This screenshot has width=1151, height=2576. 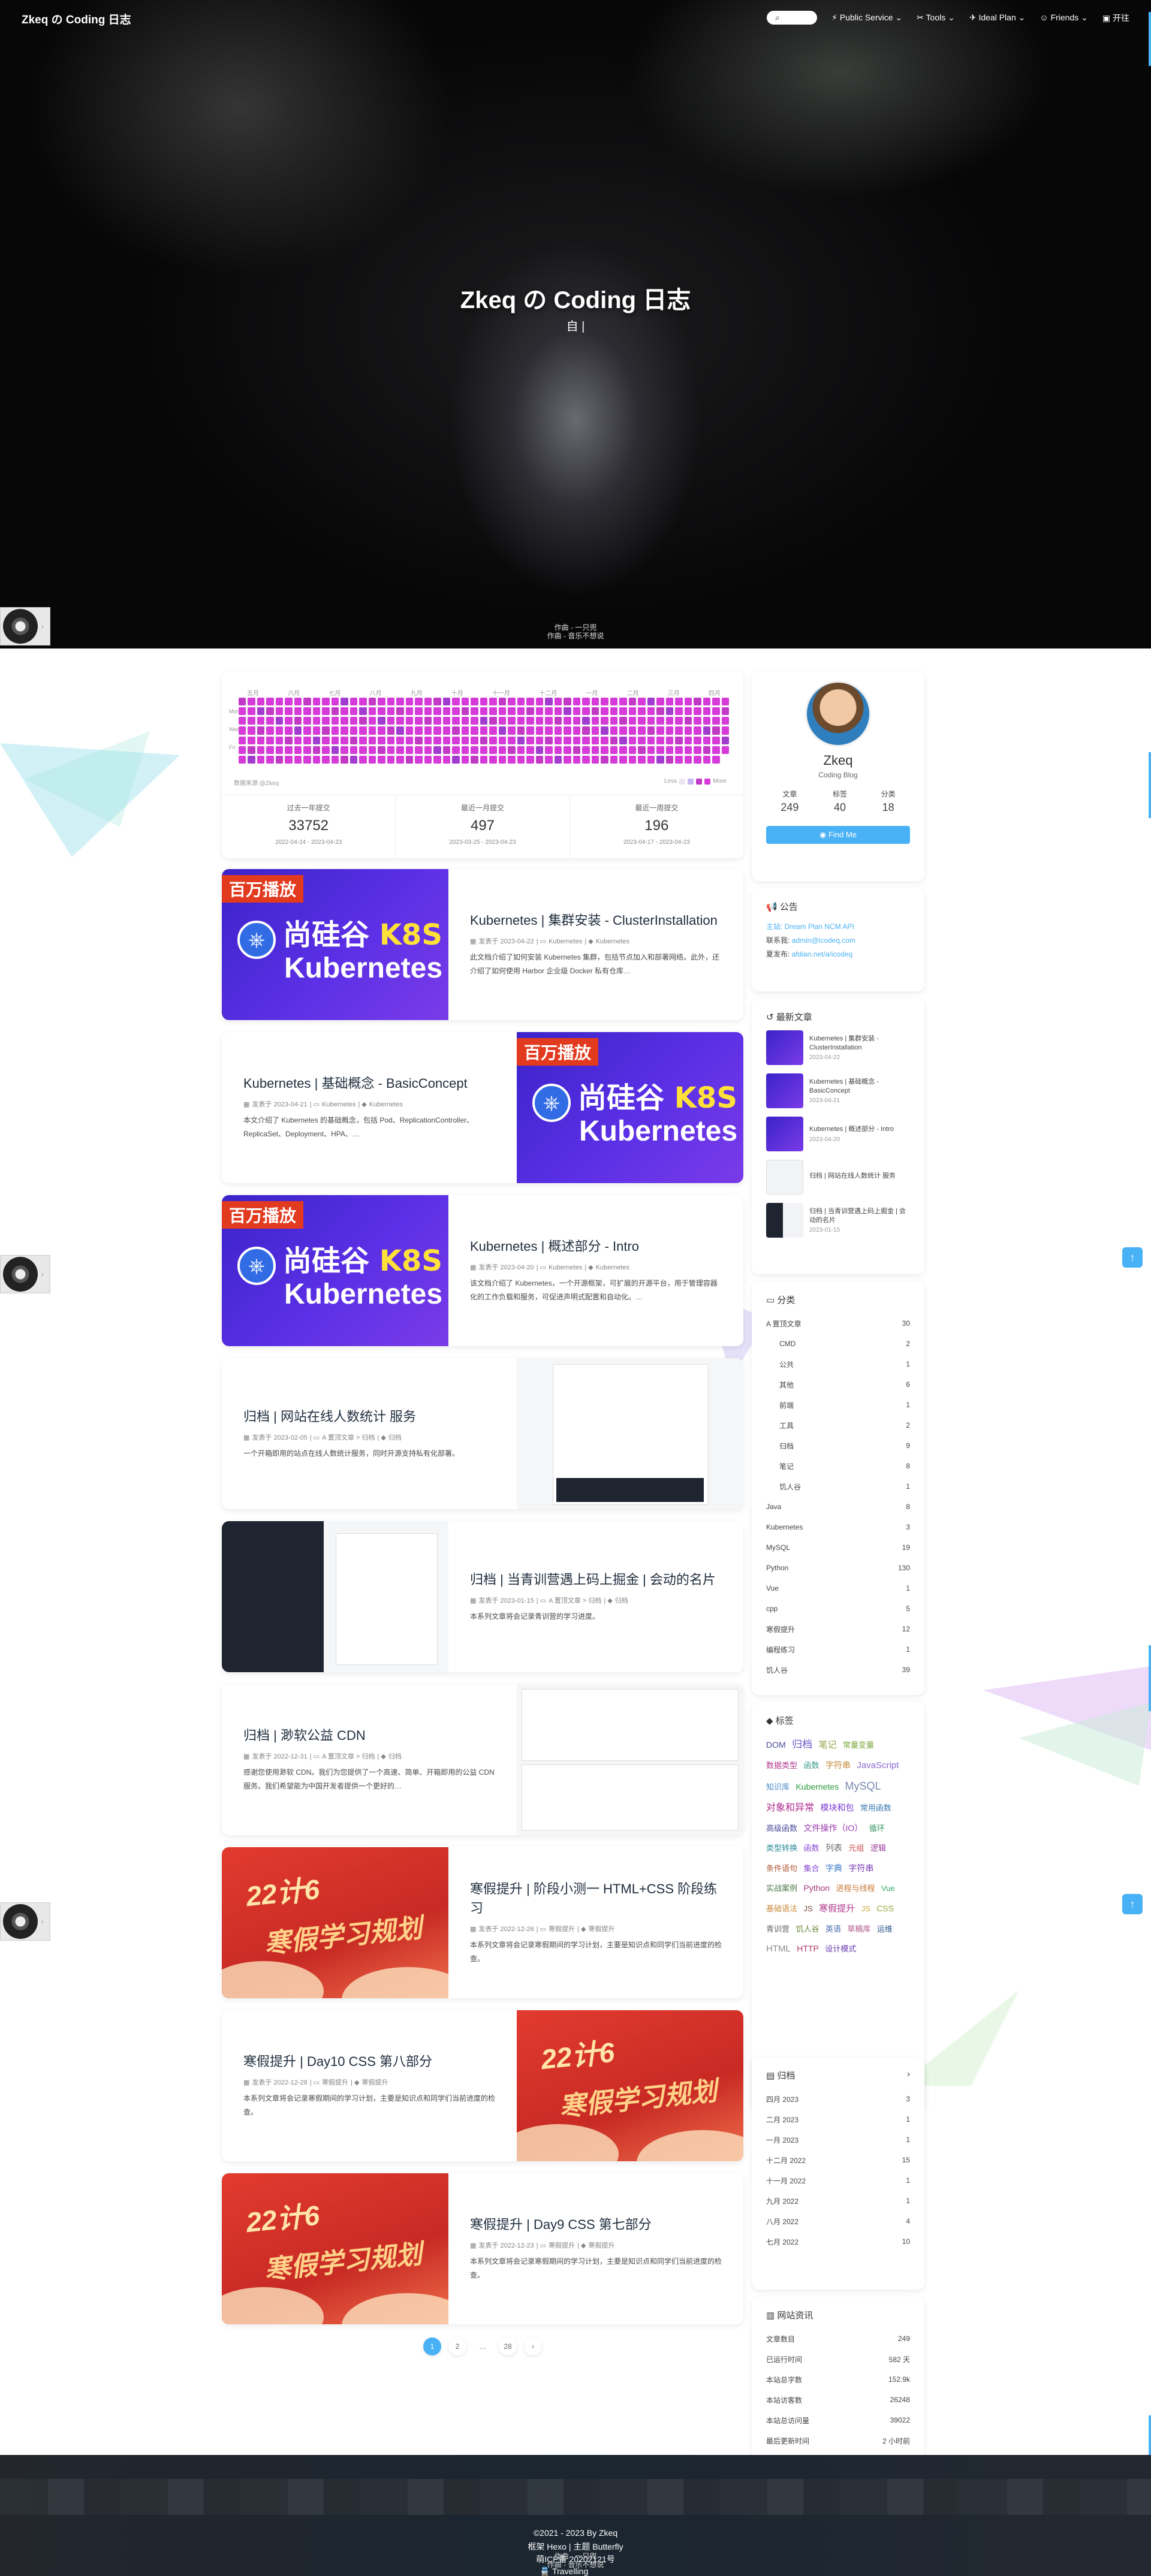 What do you see at coordinates (369, 1416) in the screenshot?
I see `post-title-link: 归档 | 网站在线人数统计 服务` at bounding box center [369, 1416].